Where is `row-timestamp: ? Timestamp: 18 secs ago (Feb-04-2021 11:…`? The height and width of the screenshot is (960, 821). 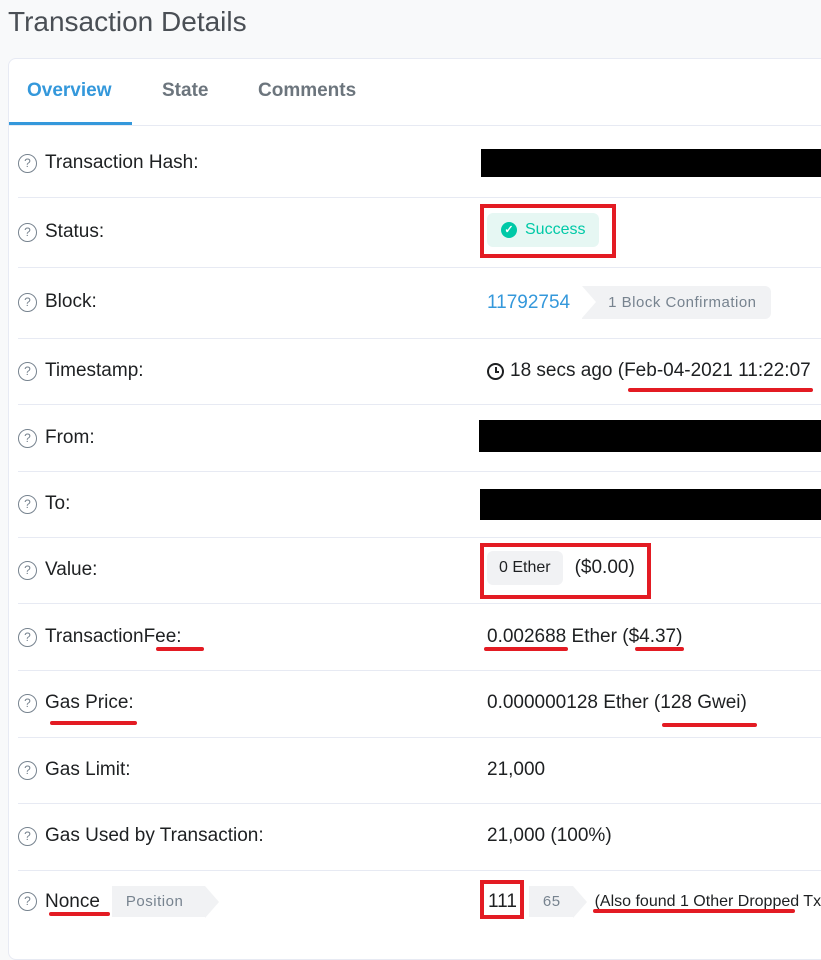 row-timestamp: ? Timestamp: 18 secs ago (Feb-04-2021 11:… is located at coordinates (419, 372).